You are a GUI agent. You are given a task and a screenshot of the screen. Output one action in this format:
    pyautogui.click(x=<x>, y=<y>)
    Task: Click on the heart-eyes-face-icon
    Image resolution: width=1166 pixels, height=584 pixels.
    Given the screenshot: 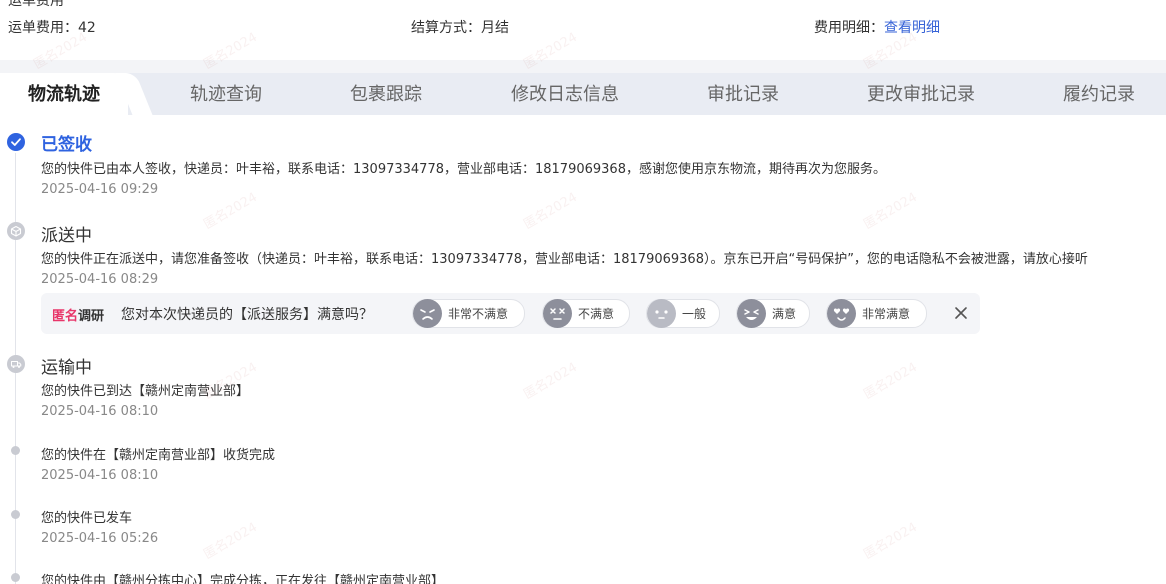 What is the action you would take?
    pyautogui.click(x=841, y=313)
    